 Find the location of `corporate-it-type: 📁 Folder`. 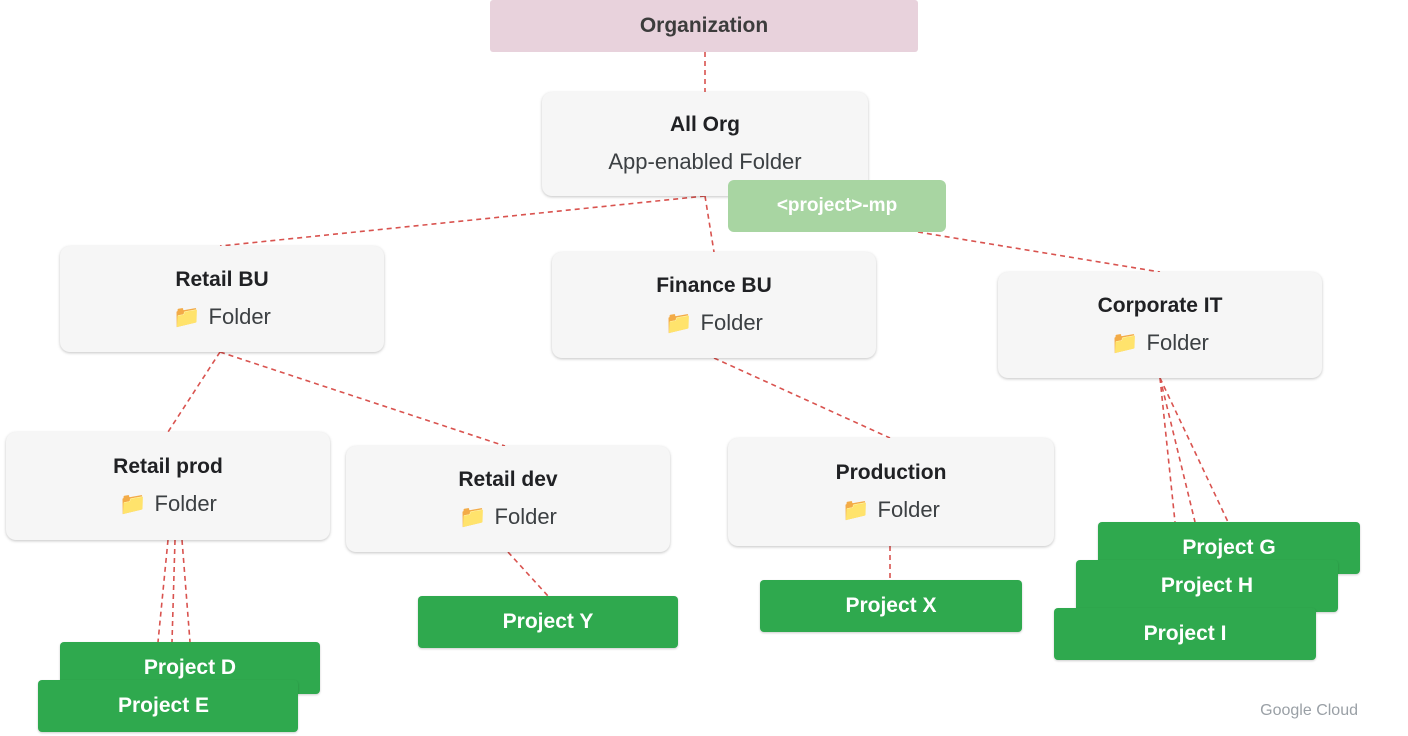

corporate-it-type: 📁 Folder is located at coordinates (1160, 343).